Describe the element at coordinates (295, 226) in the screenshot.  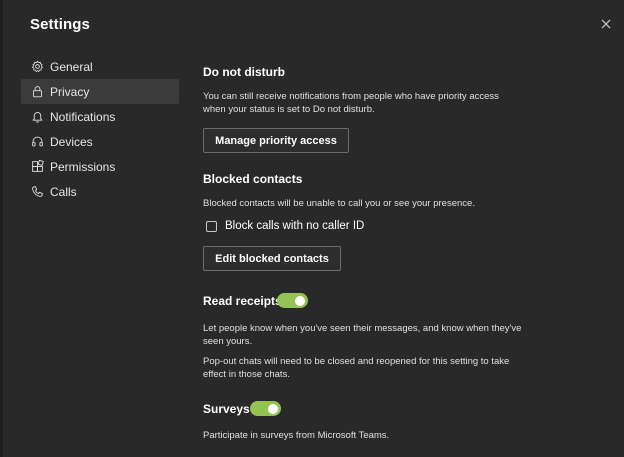
I see `block-no-caller-id-label: Block calls with no caller ID` at that location.